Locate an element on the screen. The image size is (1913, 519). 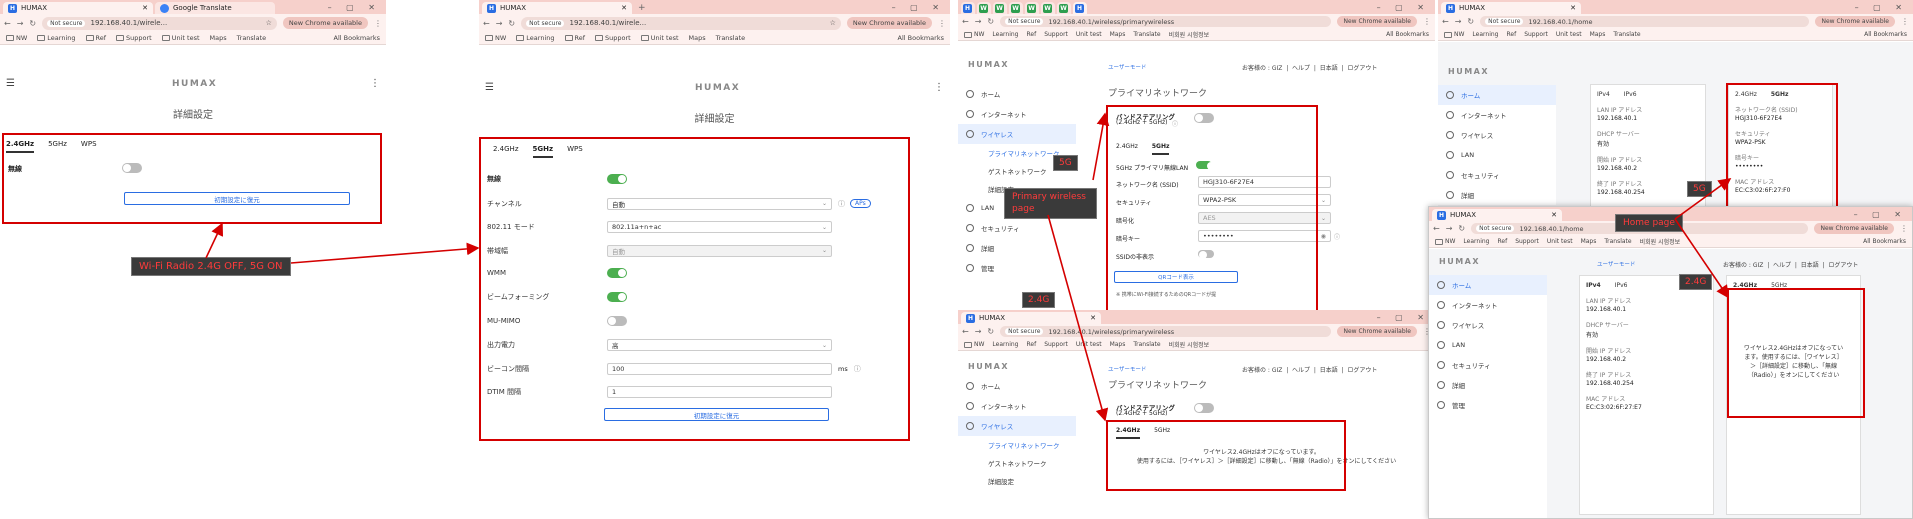
new-tab-icon: + is located at coordinates (642, 8).